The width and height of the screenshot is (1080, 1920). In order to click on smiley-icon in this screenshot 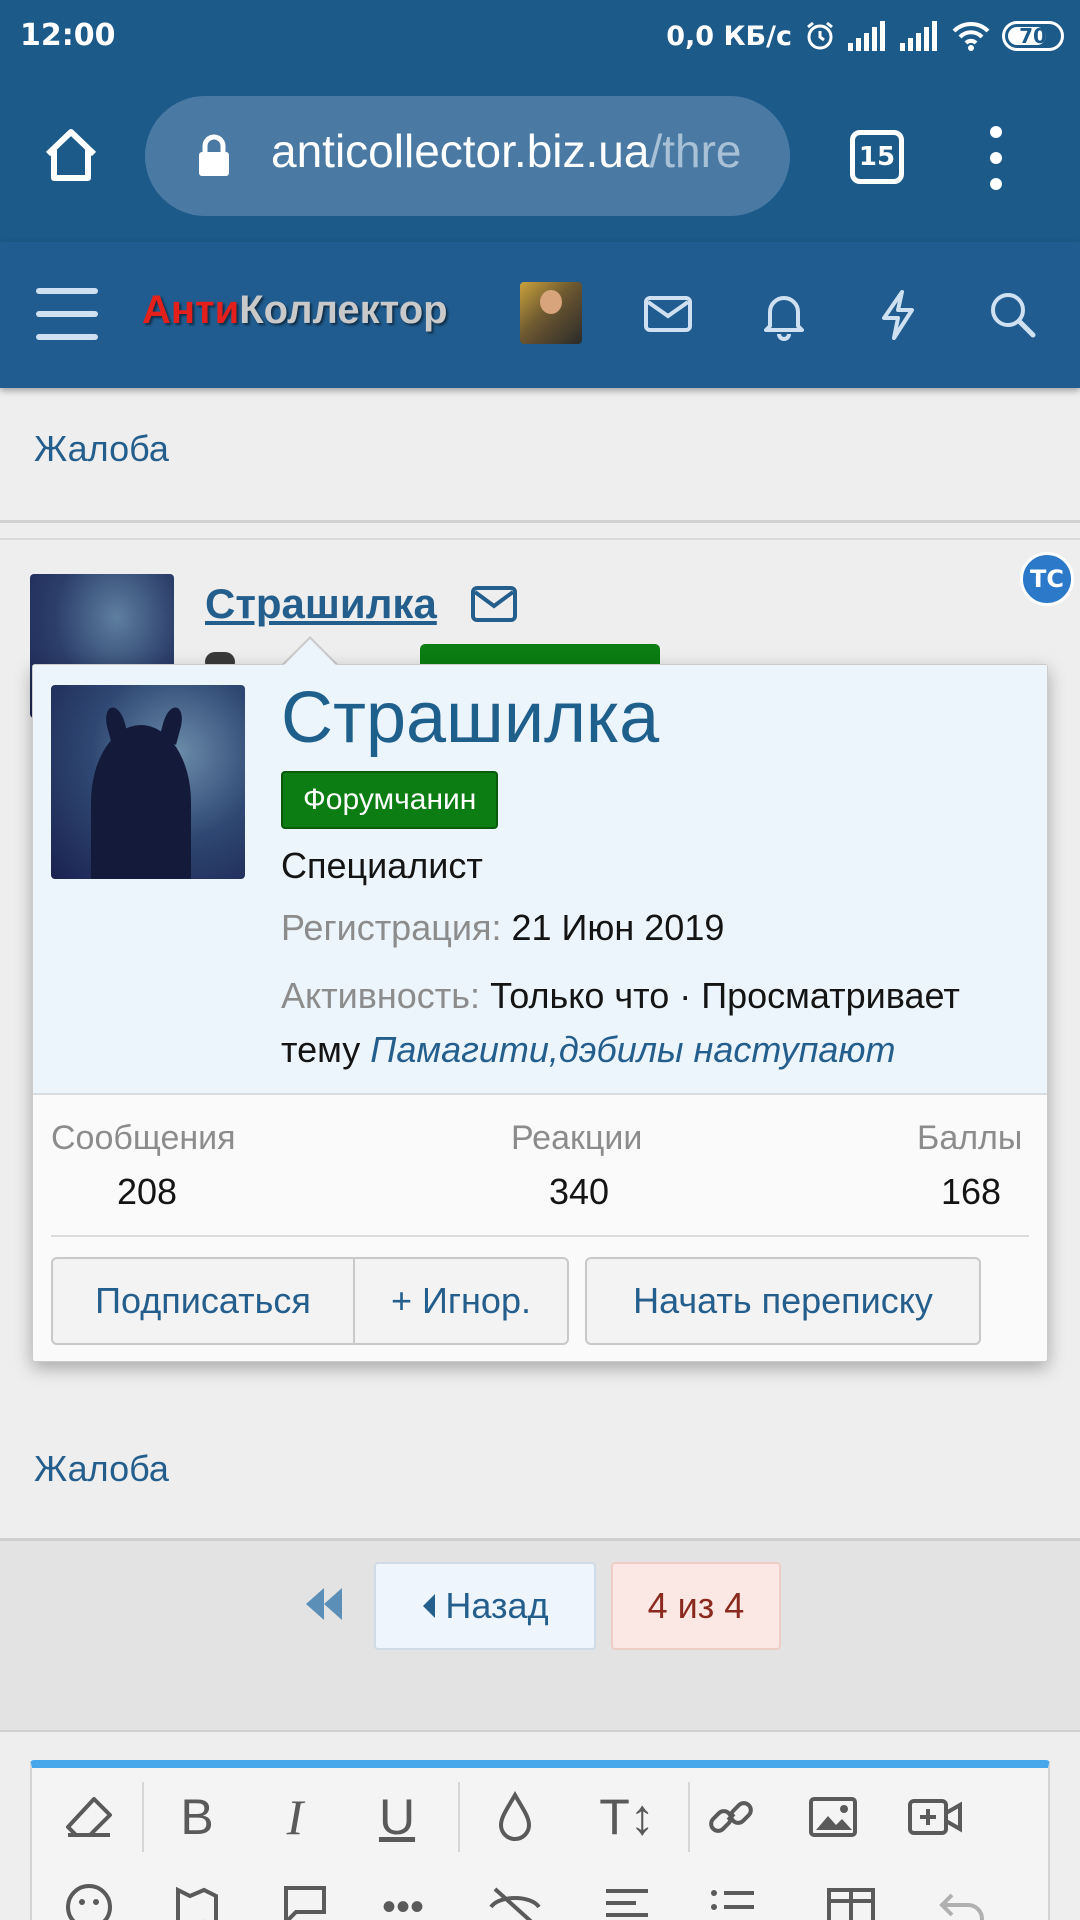, I will do `click(89, 1896)`.